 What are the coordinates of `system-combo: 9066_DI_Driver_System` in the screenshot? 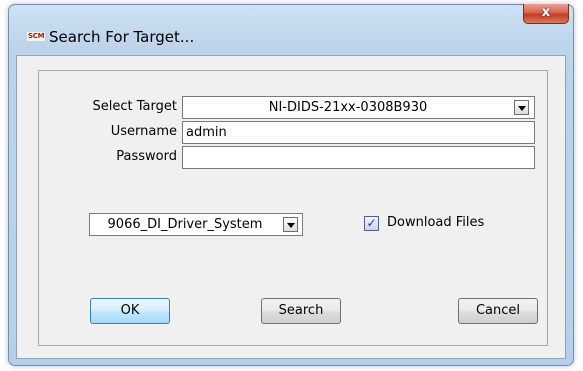 It's located at (196, 224).